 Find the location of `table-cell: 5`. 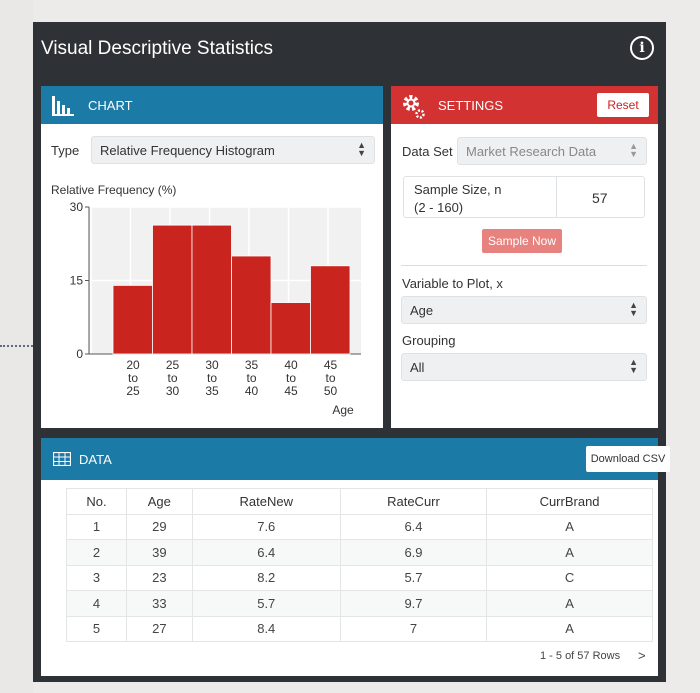

table-cell: 5 is located at coordinates (96, 628).